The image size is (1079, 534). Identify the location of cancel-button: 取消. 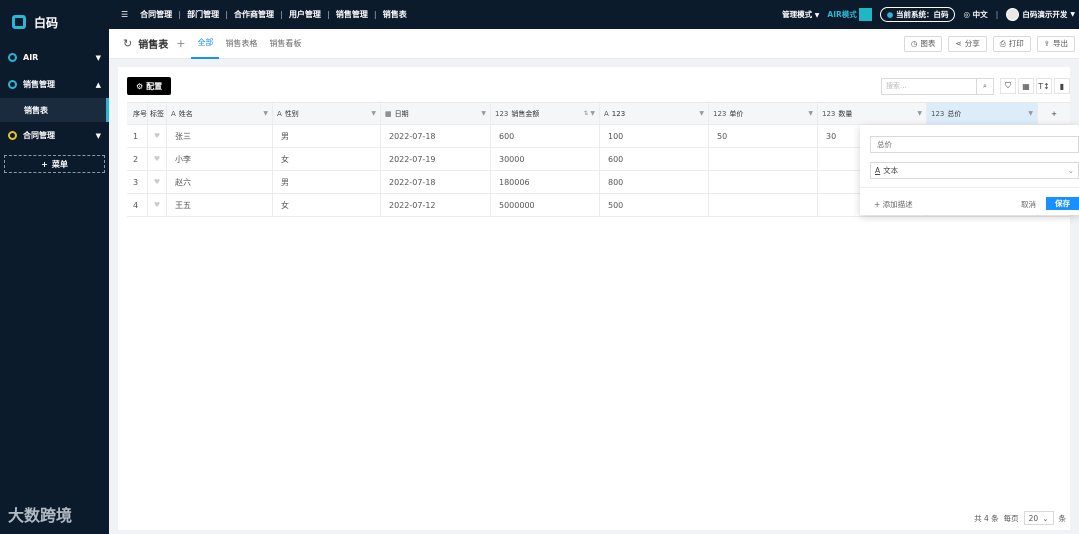
(1028, 204).